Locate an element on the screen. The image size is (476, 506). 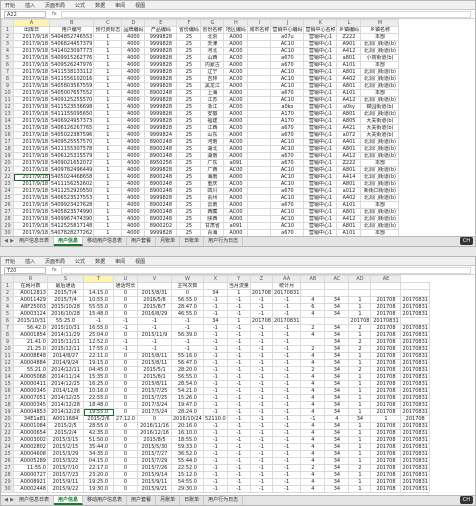
row-number: 12 is located at coordinates (7, 107).